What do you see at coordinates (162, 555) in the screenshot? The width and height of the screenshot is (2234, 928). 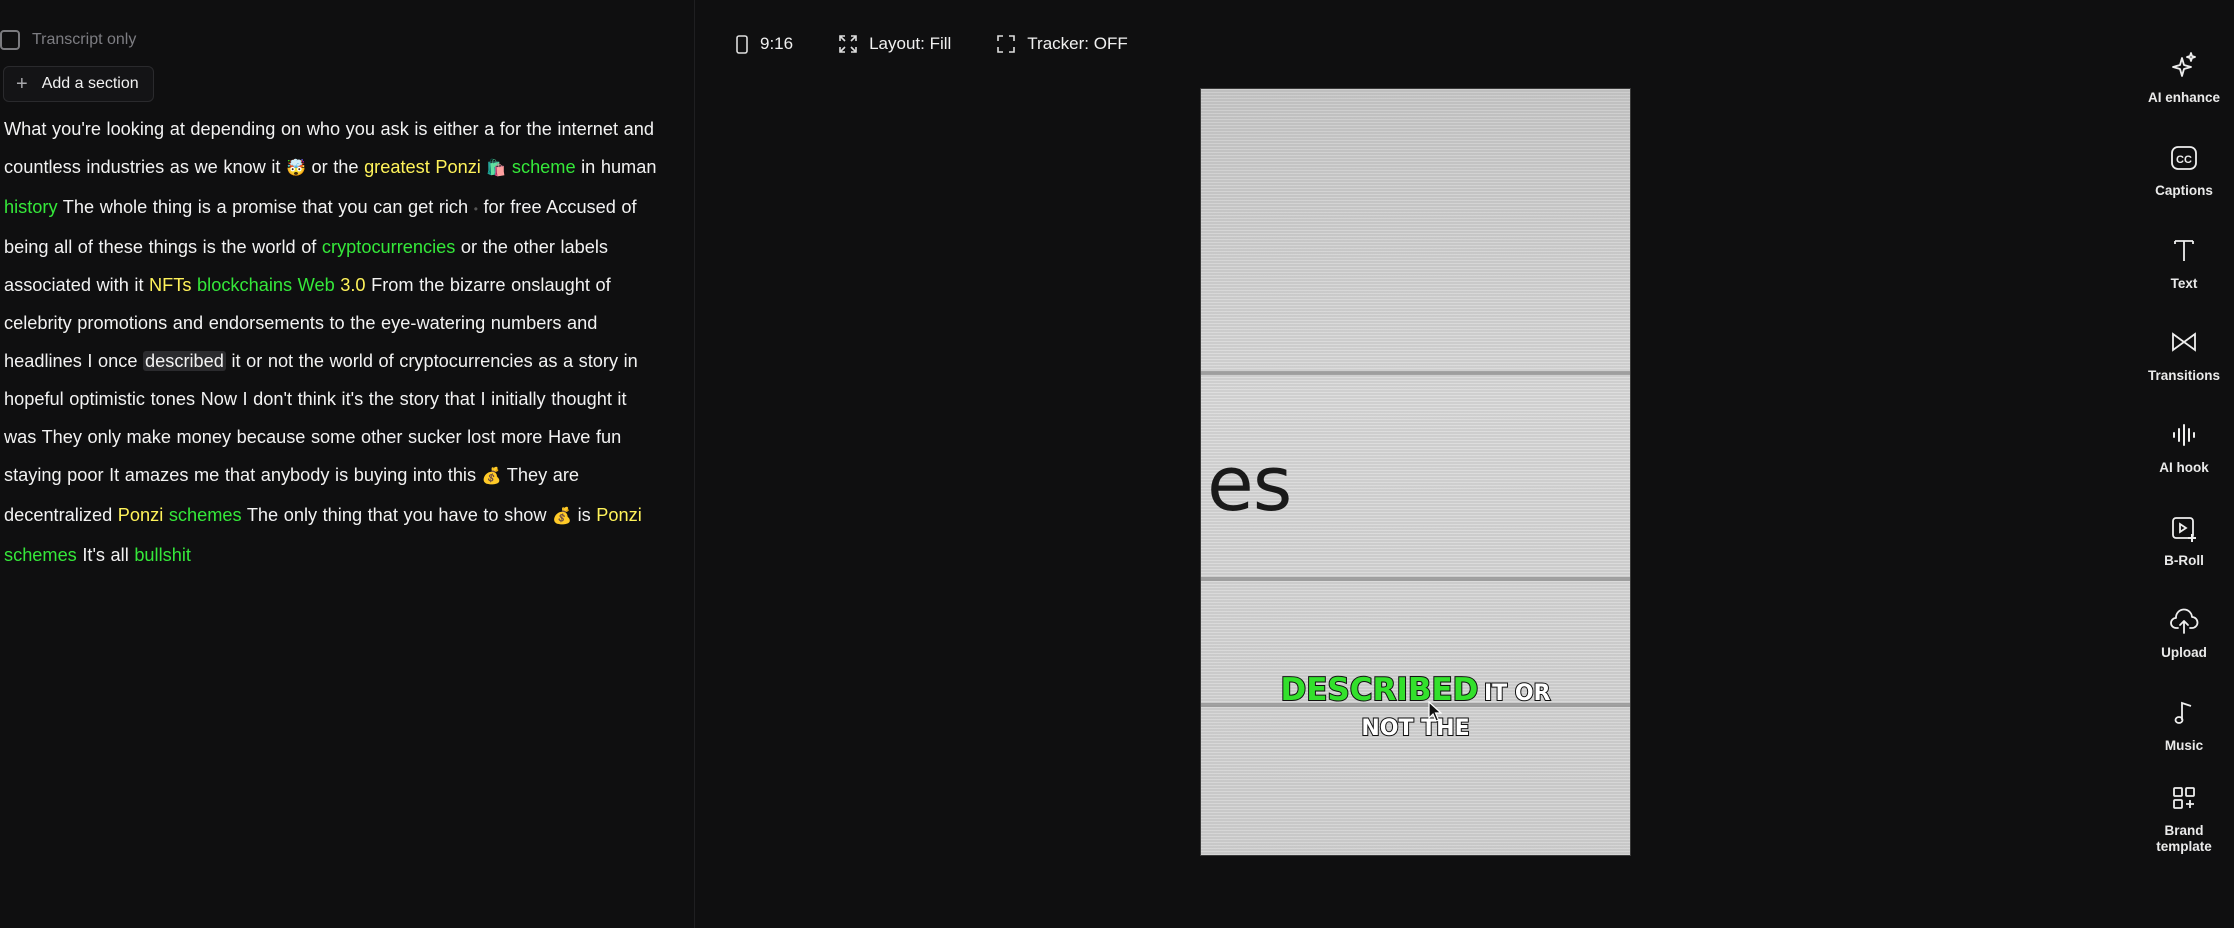 I see `highlighted-word: bullshit` at bounding box center [162, 555].